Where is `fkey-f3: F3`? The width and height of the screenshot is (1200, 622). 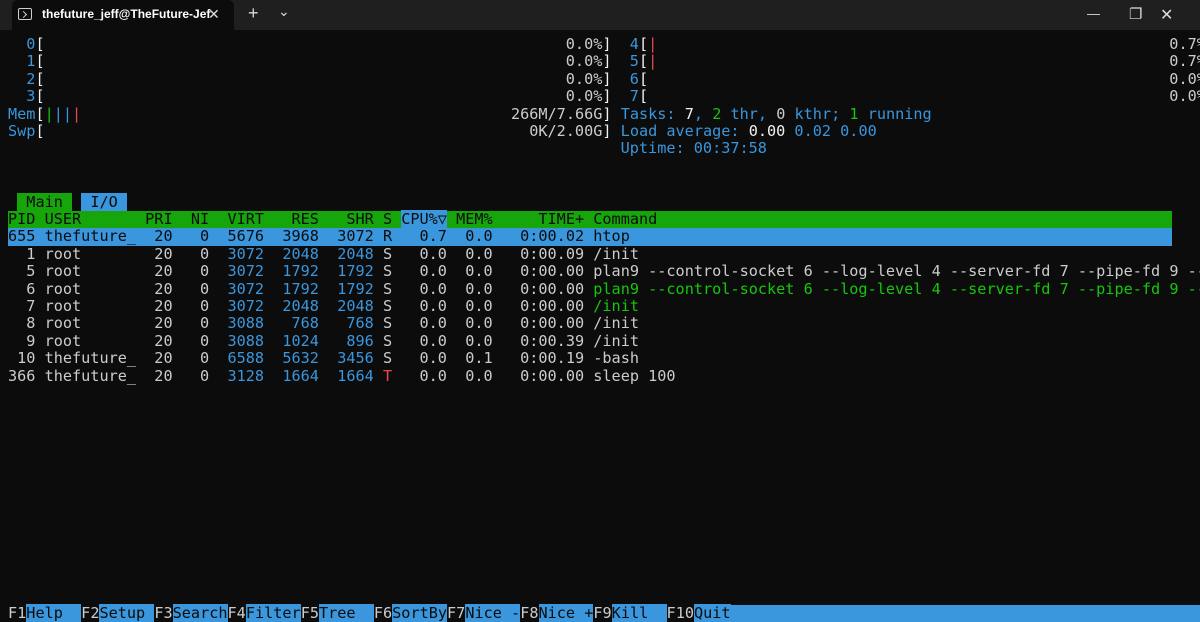
fkey-f3: F3 is located at coordinates (163, 613).